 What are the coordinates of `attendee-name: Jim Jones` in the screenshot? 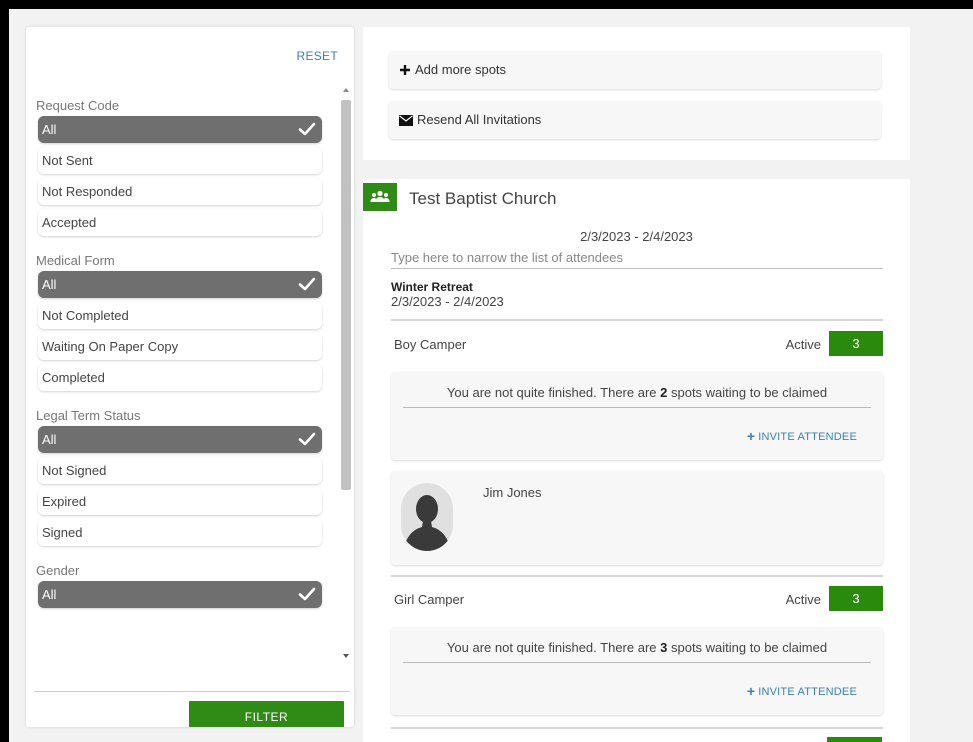 It's located at (512, 492).